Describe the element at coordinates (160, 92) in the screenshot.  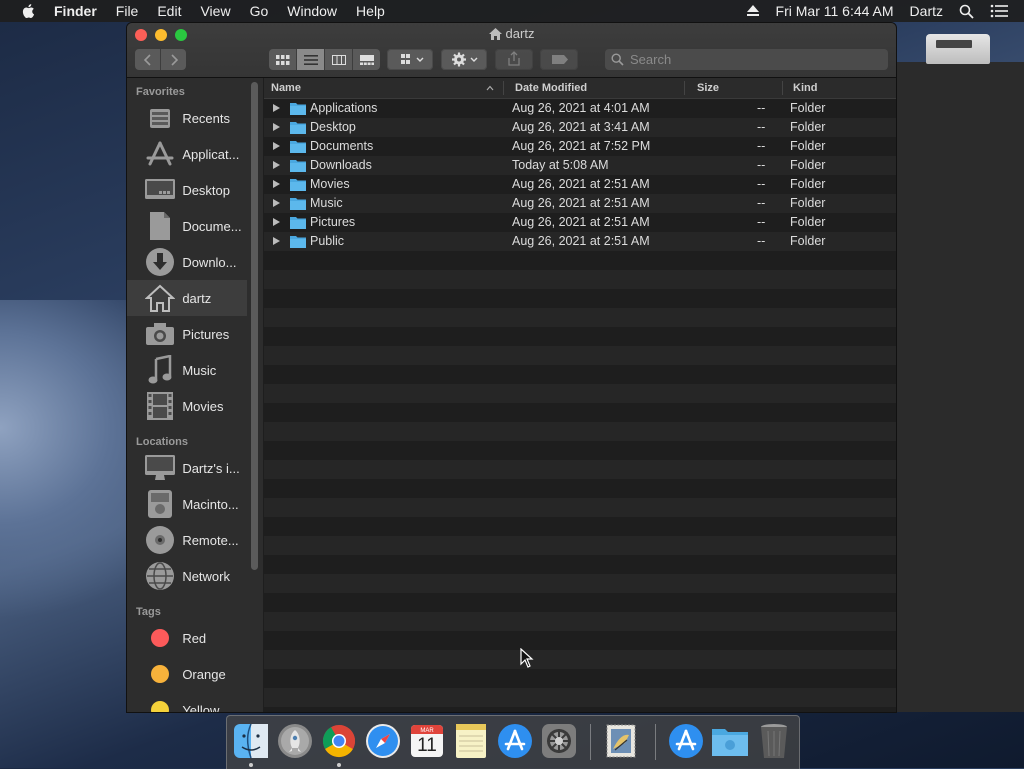
I see `favorites-heading: Favorites` at that location.